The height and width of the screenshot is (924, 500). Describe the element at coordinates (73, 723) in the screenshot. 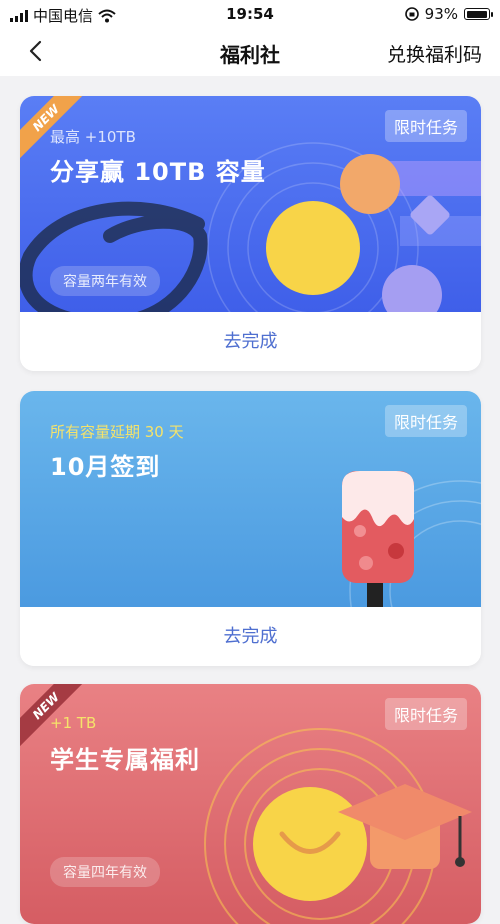

I see `card-subtitle: +1 TB` at that location.